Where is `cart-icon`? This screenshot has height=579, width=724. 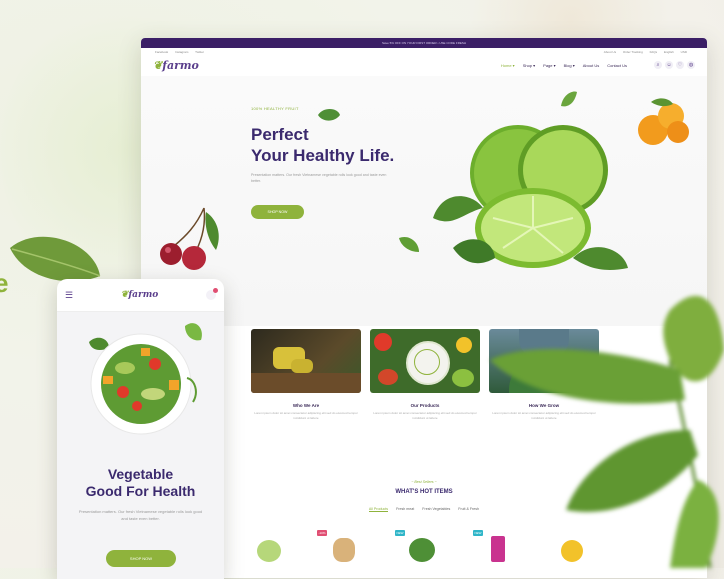
cart-icon is located at coordinates (211, 294).